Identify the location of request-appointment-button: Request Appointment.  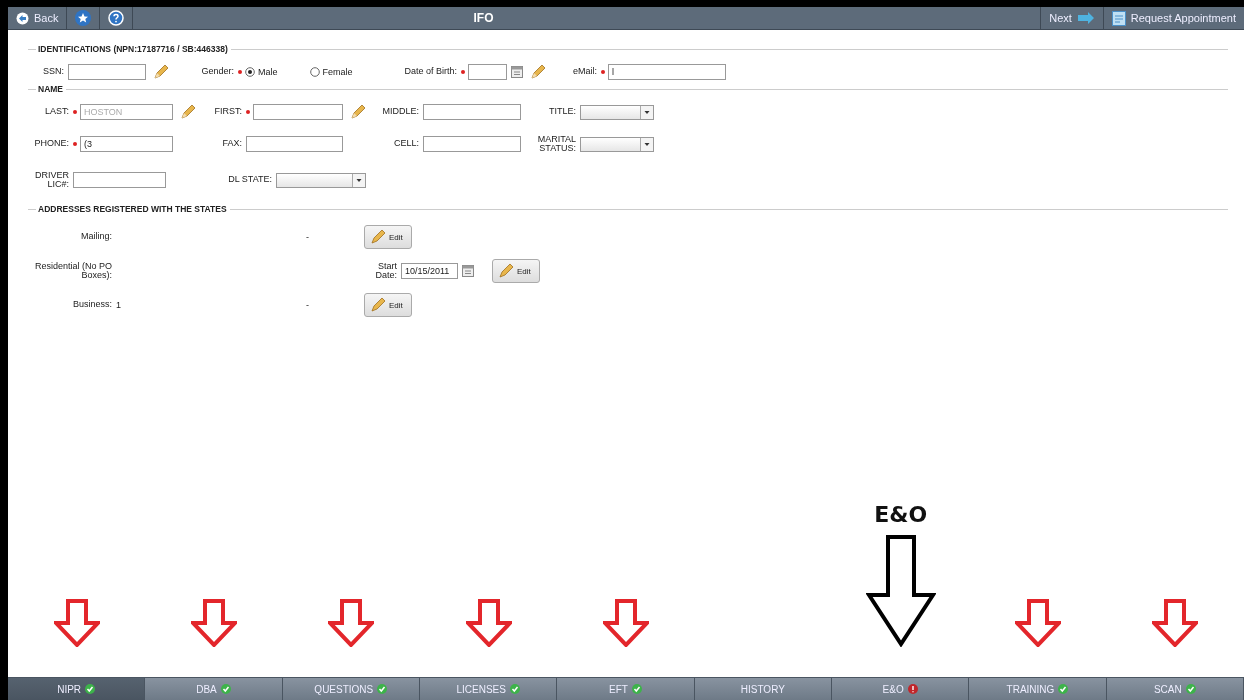
(1173, 18).